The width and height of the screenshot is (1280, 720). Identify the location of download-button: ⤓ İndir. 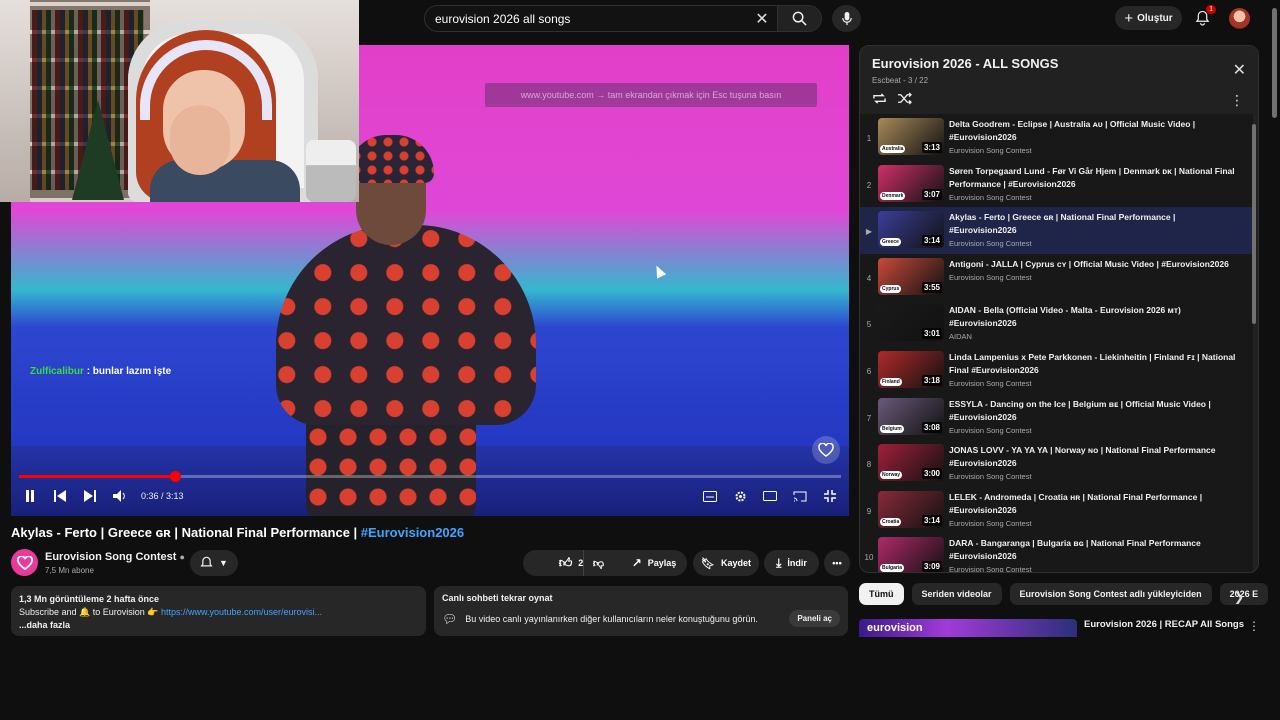
(791, 563).